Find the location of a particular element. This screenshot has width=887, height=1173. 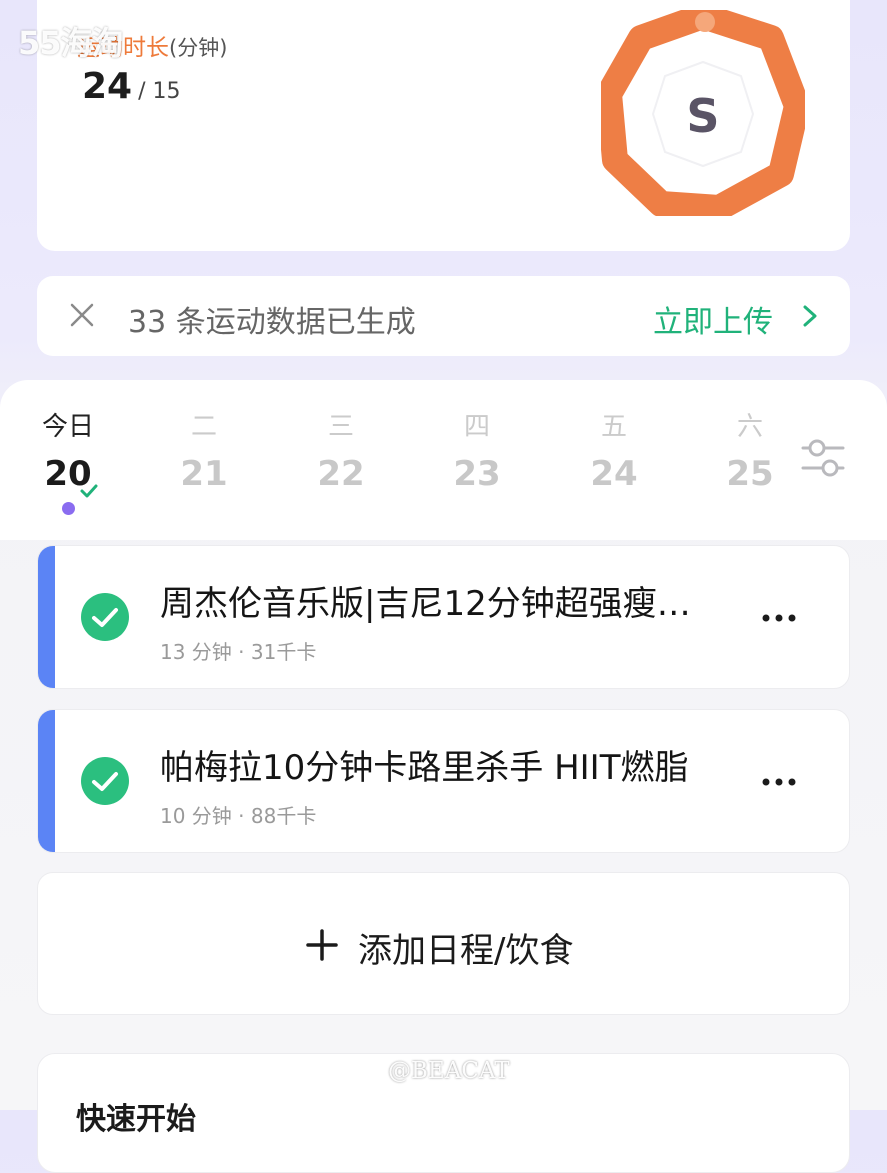

badge-letter: S is located at coordinates (702, 116).